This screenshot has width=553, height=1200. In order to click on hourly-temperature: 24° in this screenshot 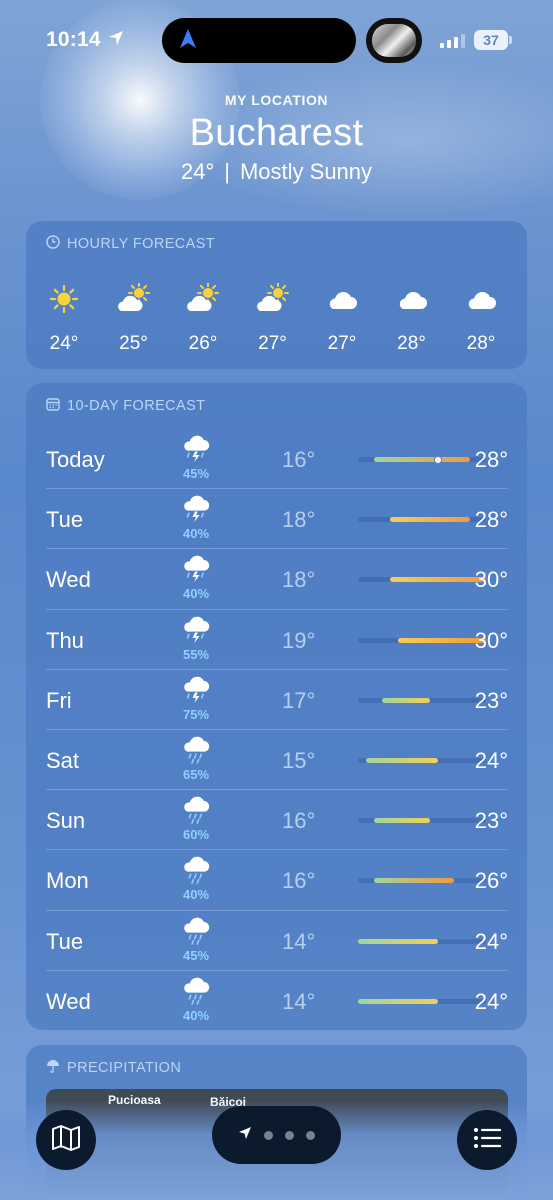, I will do `click(64, 343)`.